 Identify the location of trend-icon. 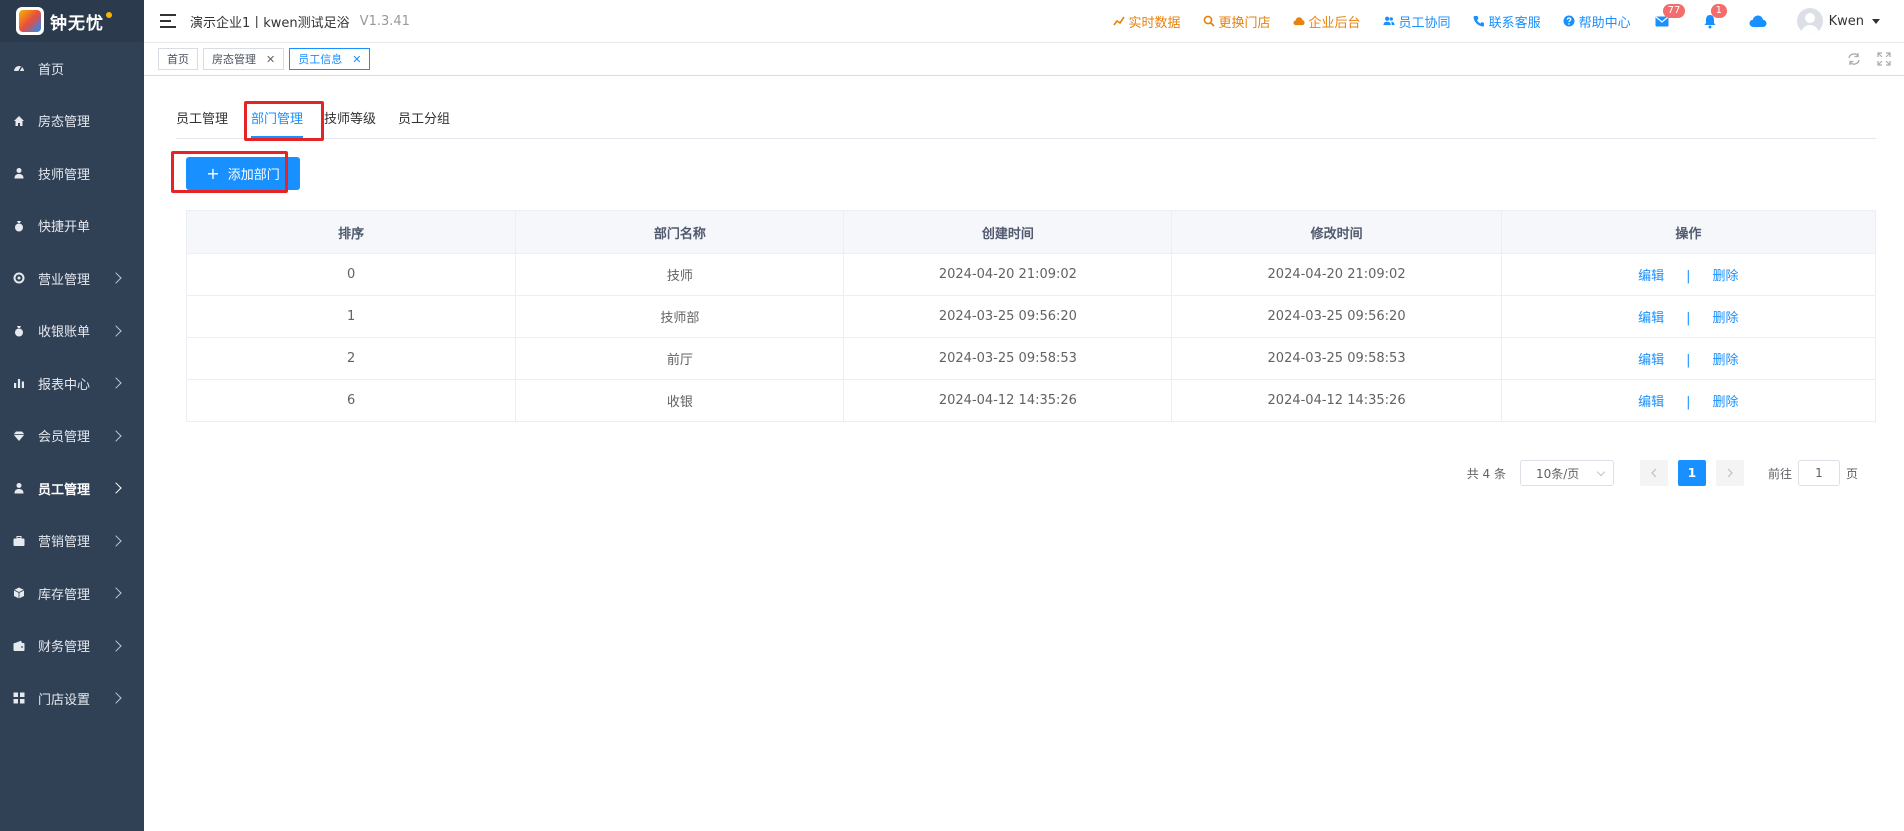
(1118, 21).